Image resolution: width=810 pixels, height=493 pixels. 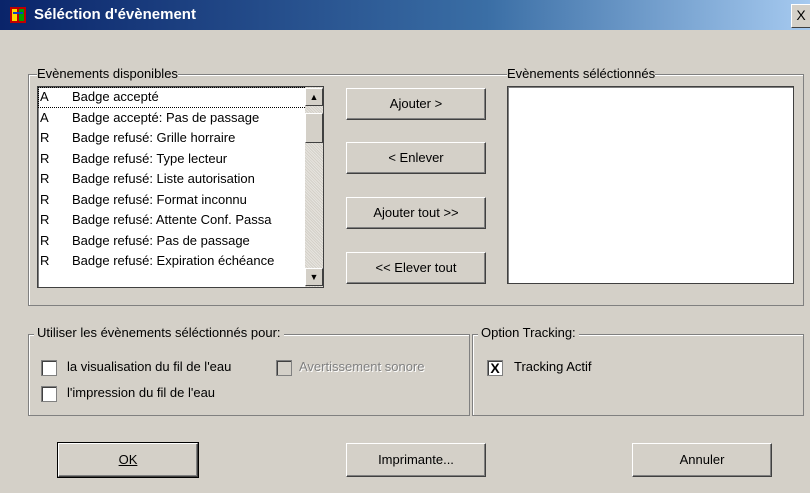 What do you see at coordinates (115, 96) in the screenshot?
I see `event-label: Badge accepté` at bounding box center [115, 96].